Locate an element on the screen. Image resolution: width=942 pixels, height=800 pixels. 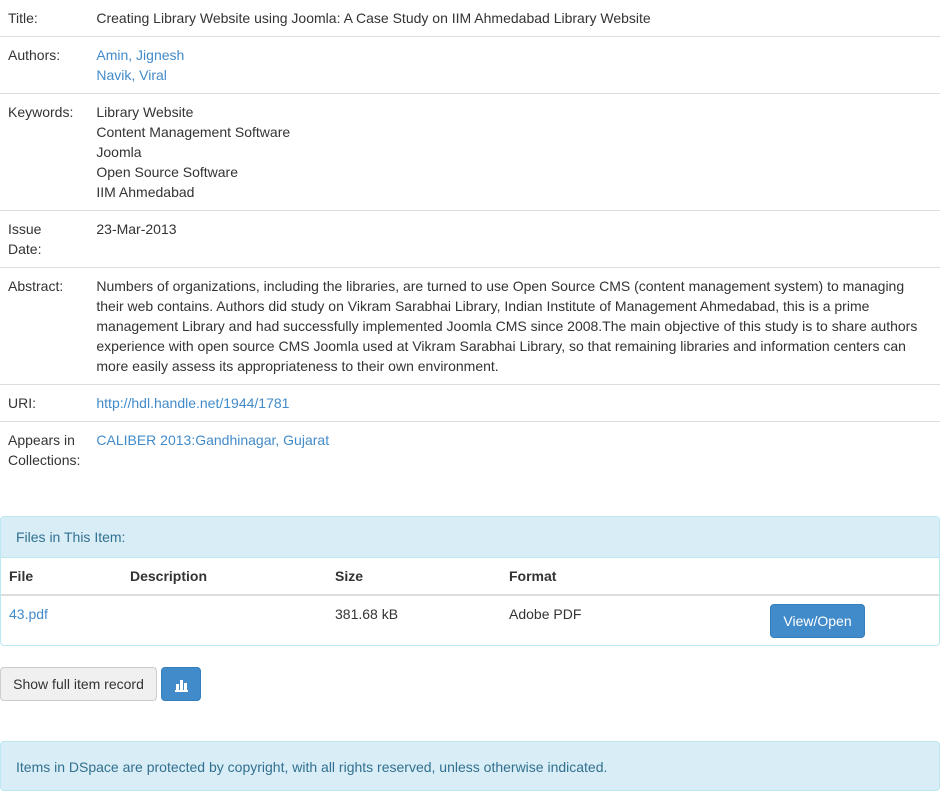
keyword: Joomla is located at coordinates (119, 152).